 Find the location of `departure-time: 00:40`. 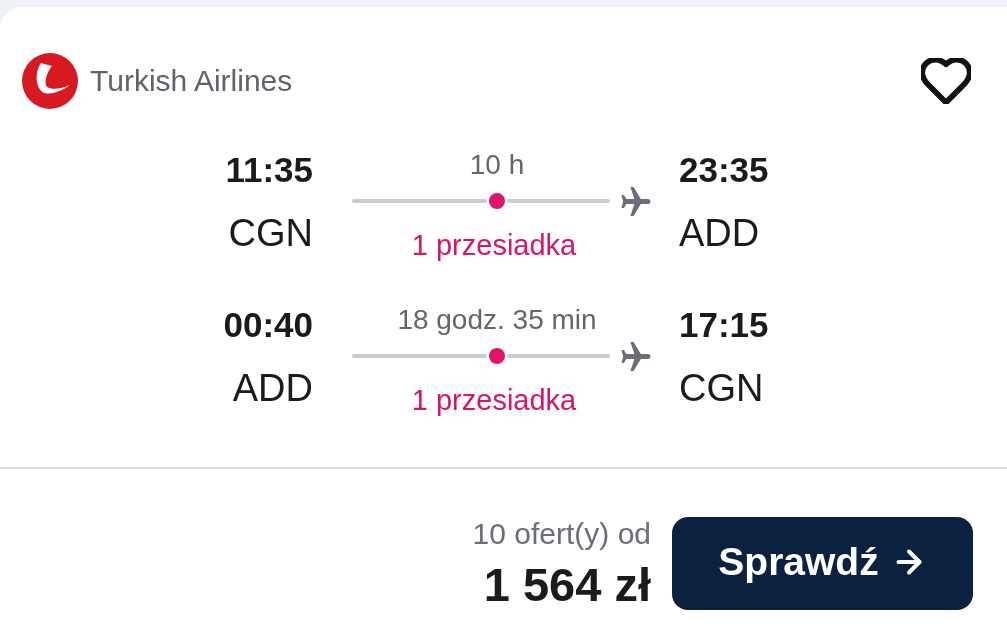

departure-time: 00:40 is located at coordinates (268, 325).